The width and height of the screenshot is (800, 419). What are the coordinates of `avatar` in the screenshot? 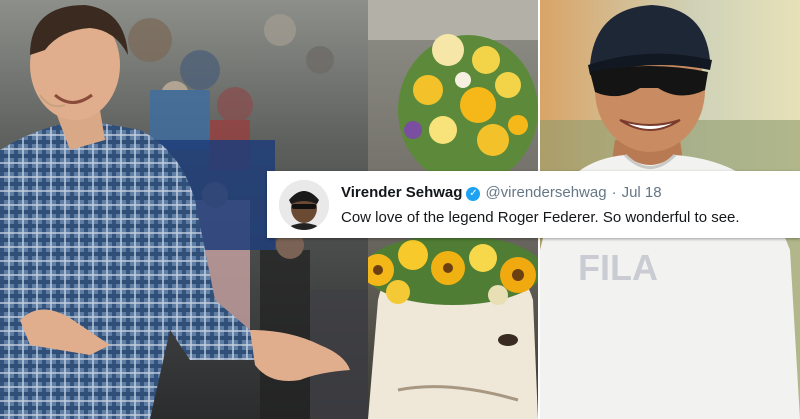 It's located at (304, 205).